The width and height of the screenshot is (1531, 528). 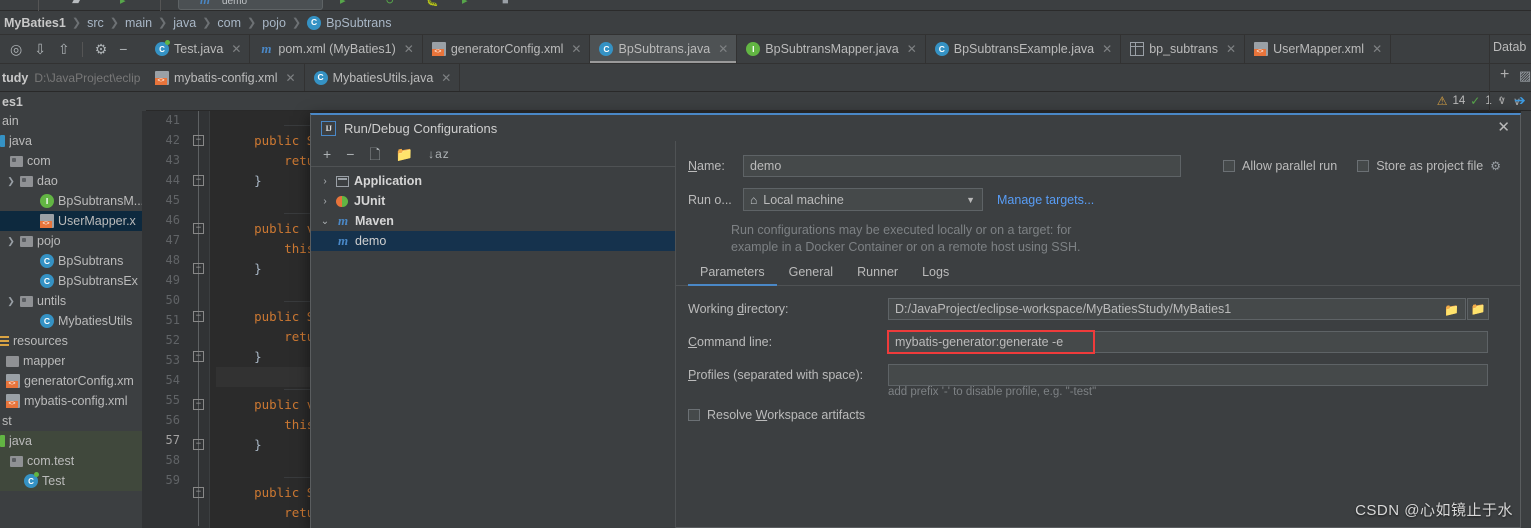 I want to click on remove-icon: −, so click(x=350, y=154).